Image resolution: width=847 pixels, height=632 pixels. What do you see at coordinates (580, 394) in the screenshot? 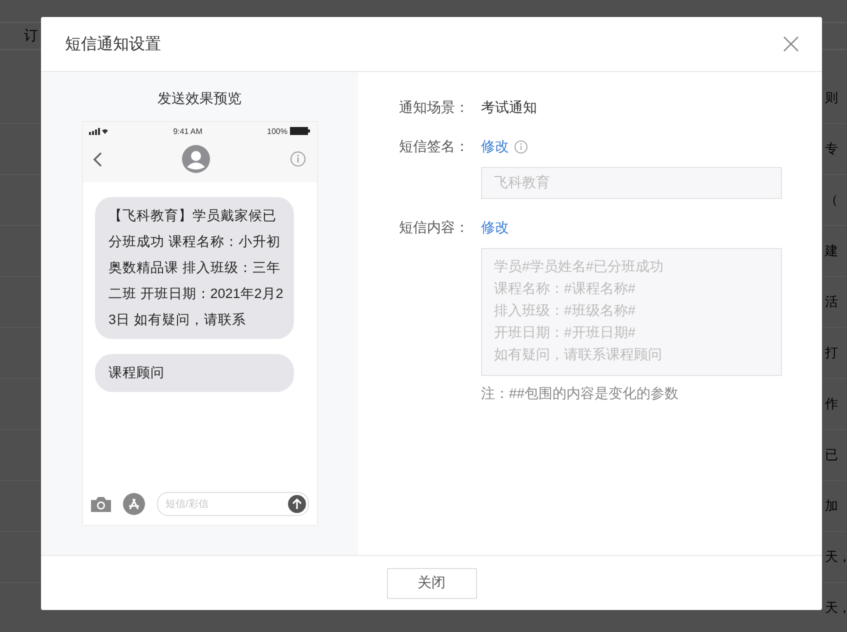
I see `note-text: 注：##包围的内容是变化的参数` at bounding box center [580, 394].